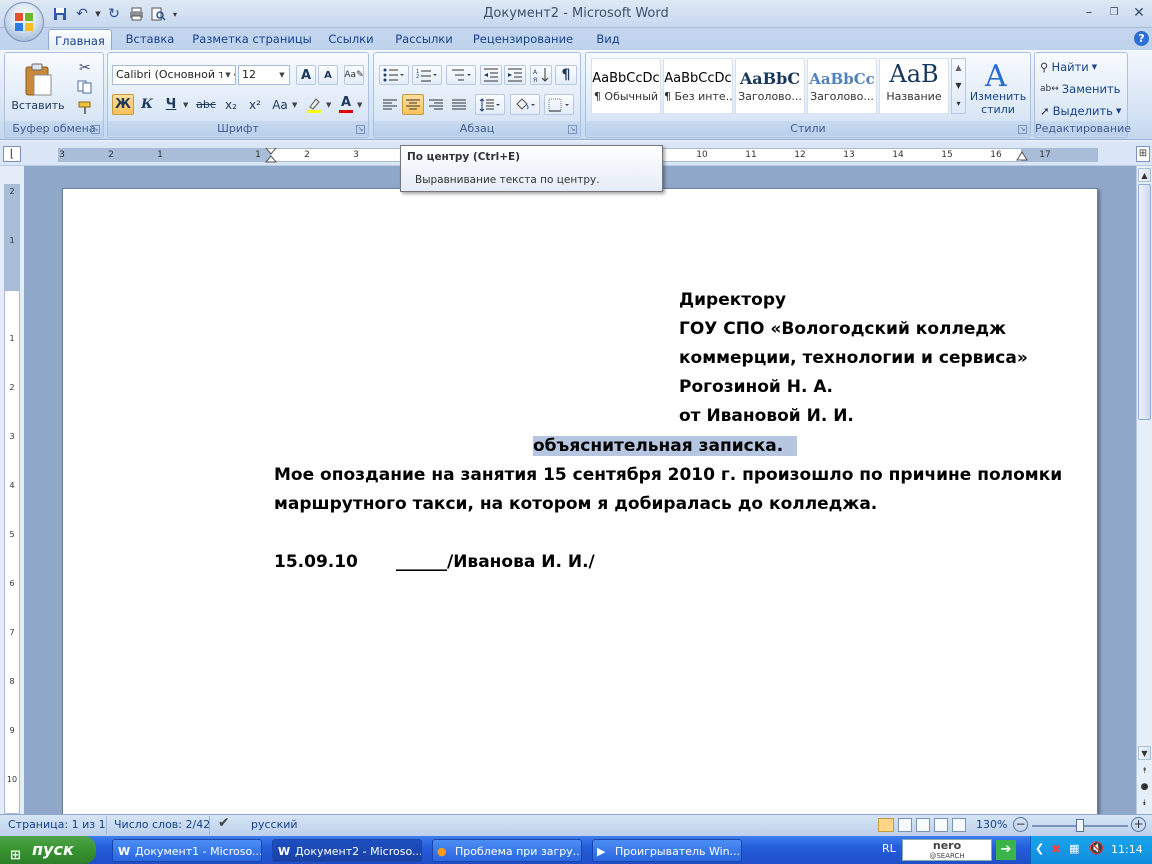 This screenshot has width=1152, height=864. Describe the element at coordinates (525, 104) in the screenshot. I see `shading-button` at that location.